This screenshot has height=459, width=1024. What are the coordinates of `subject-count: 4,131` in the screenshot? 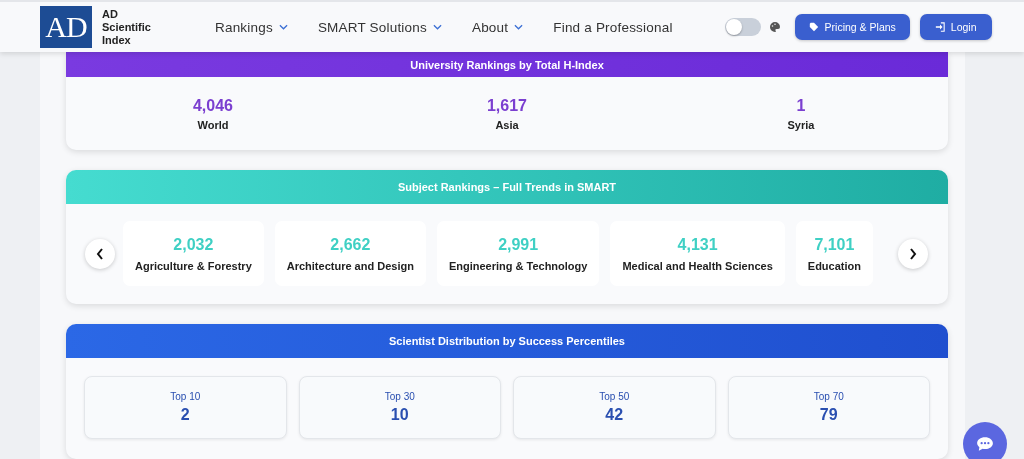 It's located at (697, 244).